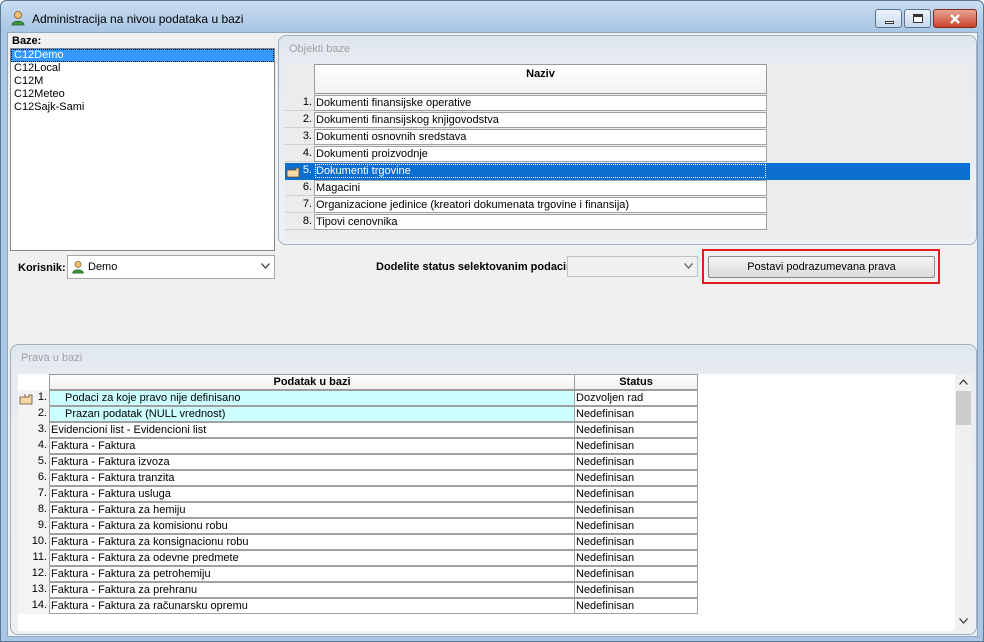  I want to click on scrollbar-thumb, so click(963, 408).